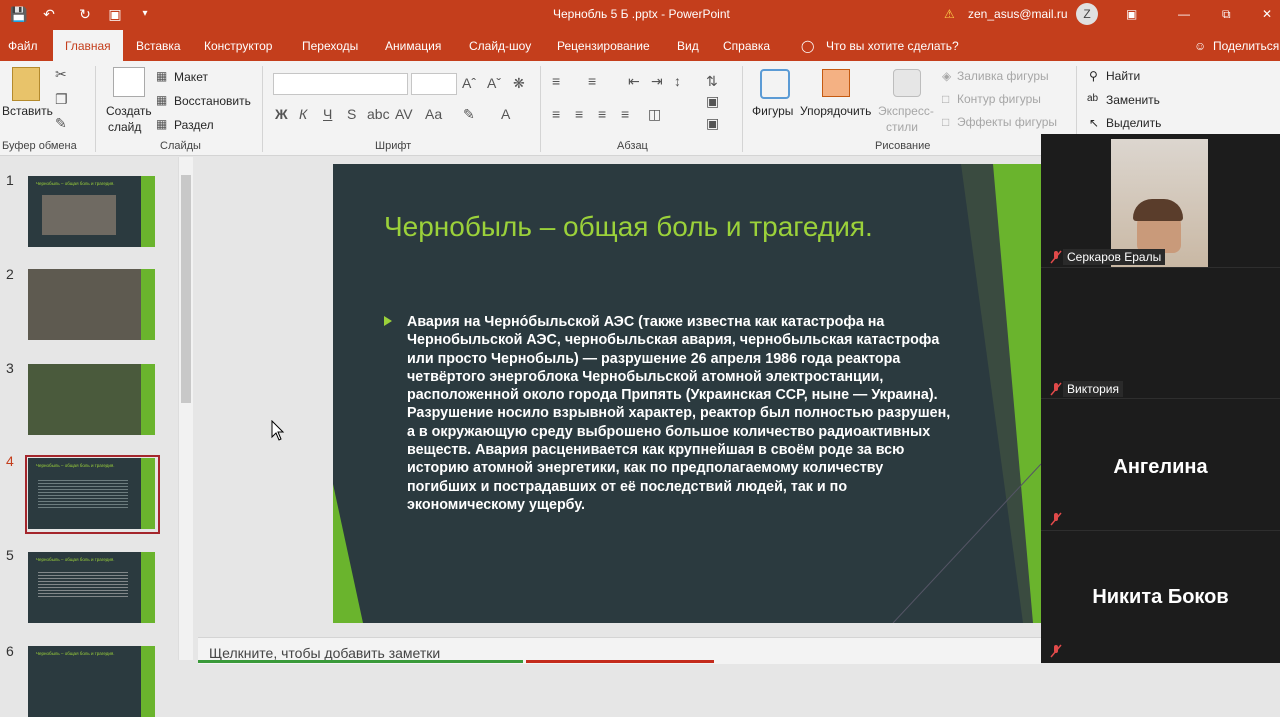 The width and height of the screenshot is (1280, 717). I want to click on tab-view: Вид, so click(688, 46).